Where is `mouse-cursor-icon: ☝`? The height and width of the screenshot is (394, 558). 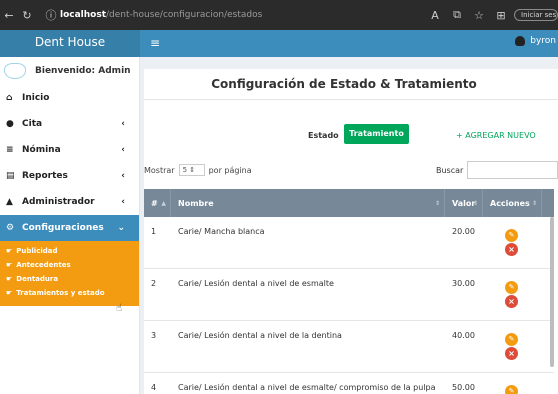 mouse-cursor-icon: ☝ is located at coordinates (119, 308).